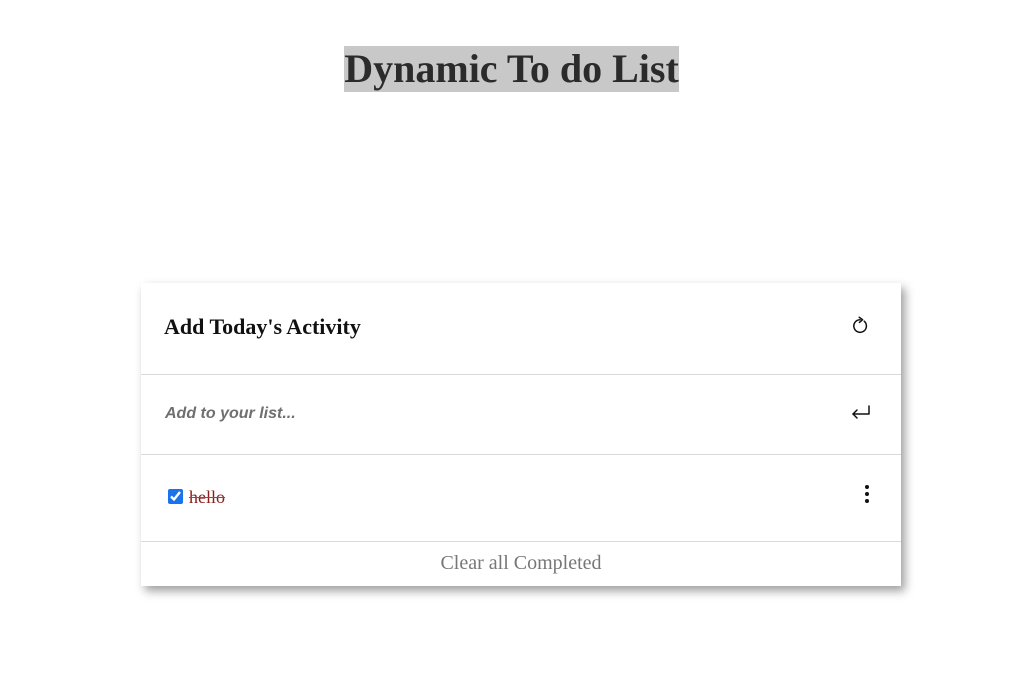 The image size is (1023, 677). I want to click on more-vertical-icon, so click(867, 494).